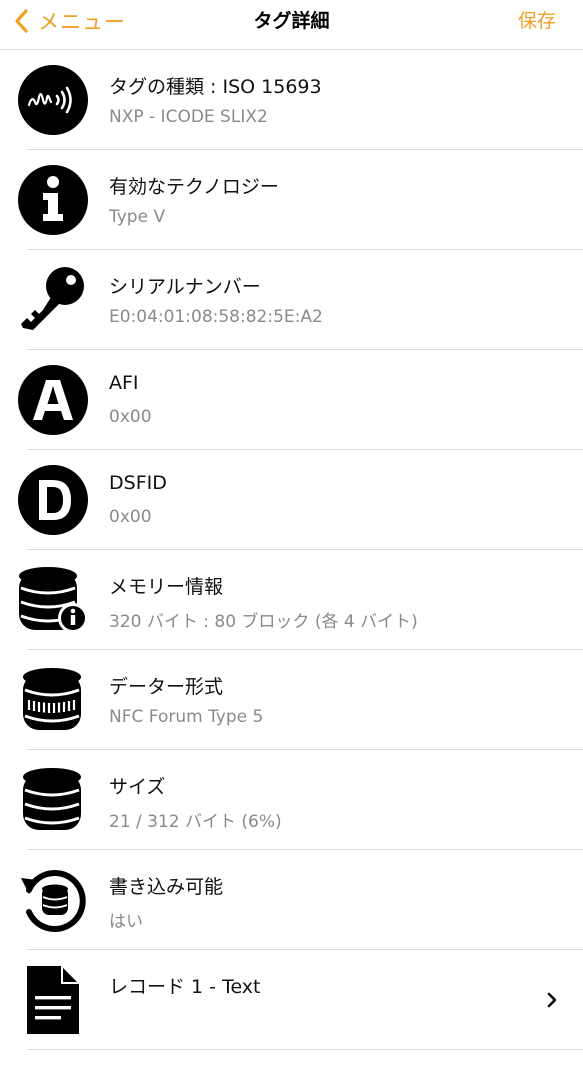 This screenshot has height=1080, width=583. I want to click on row-title: シリアルナンバー, so click(185, 287).